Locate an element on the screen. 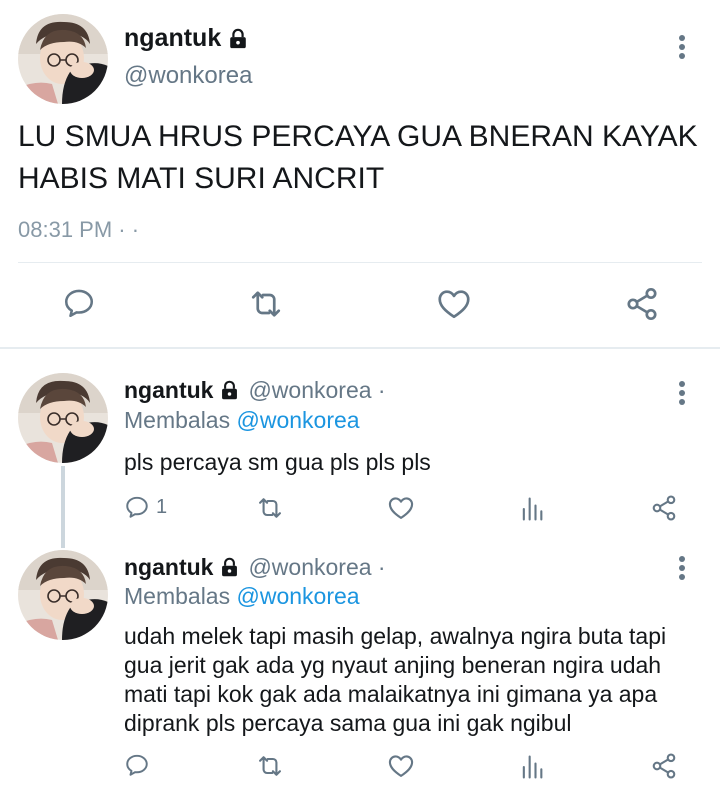 This screenshot has height=793, width=720. reply-count: 1 is located at coordinates (162, 506).